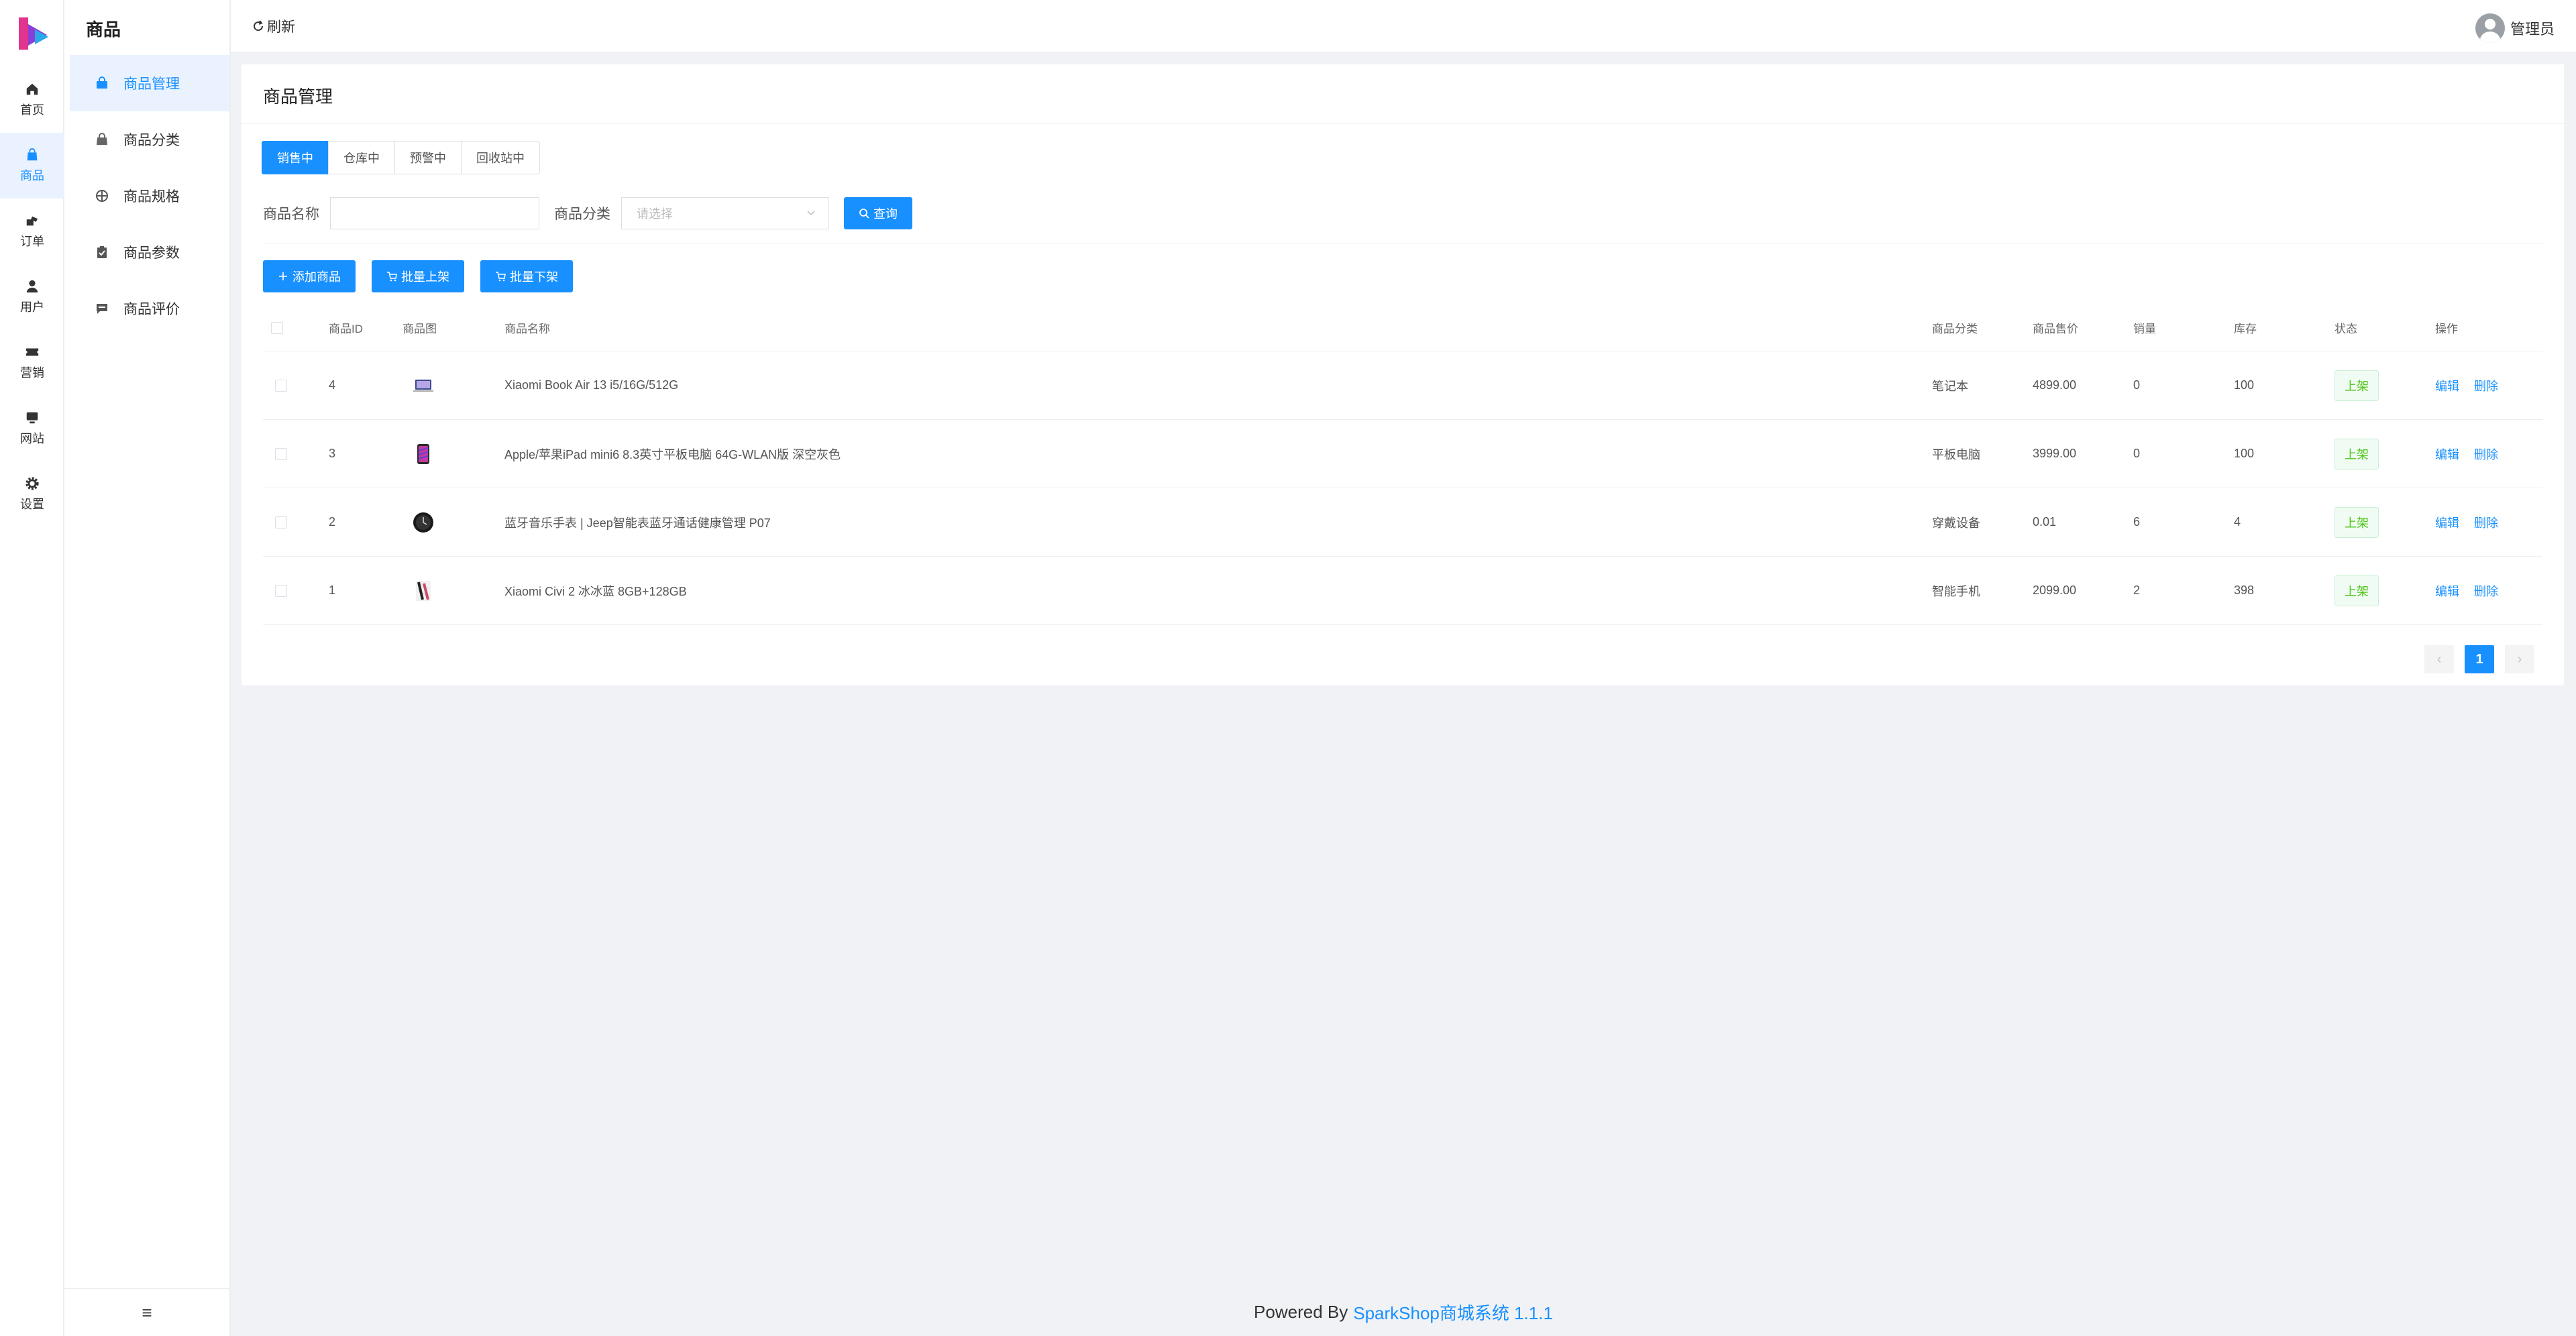 This screenshot has width=2576, height=1336. Describe the element at coordinates (637, 523) in the screenshot. I see `goods-name: 蓝牙音乐手表 | Jeep智能表蓝牙通话健康管理 P07` at that location.